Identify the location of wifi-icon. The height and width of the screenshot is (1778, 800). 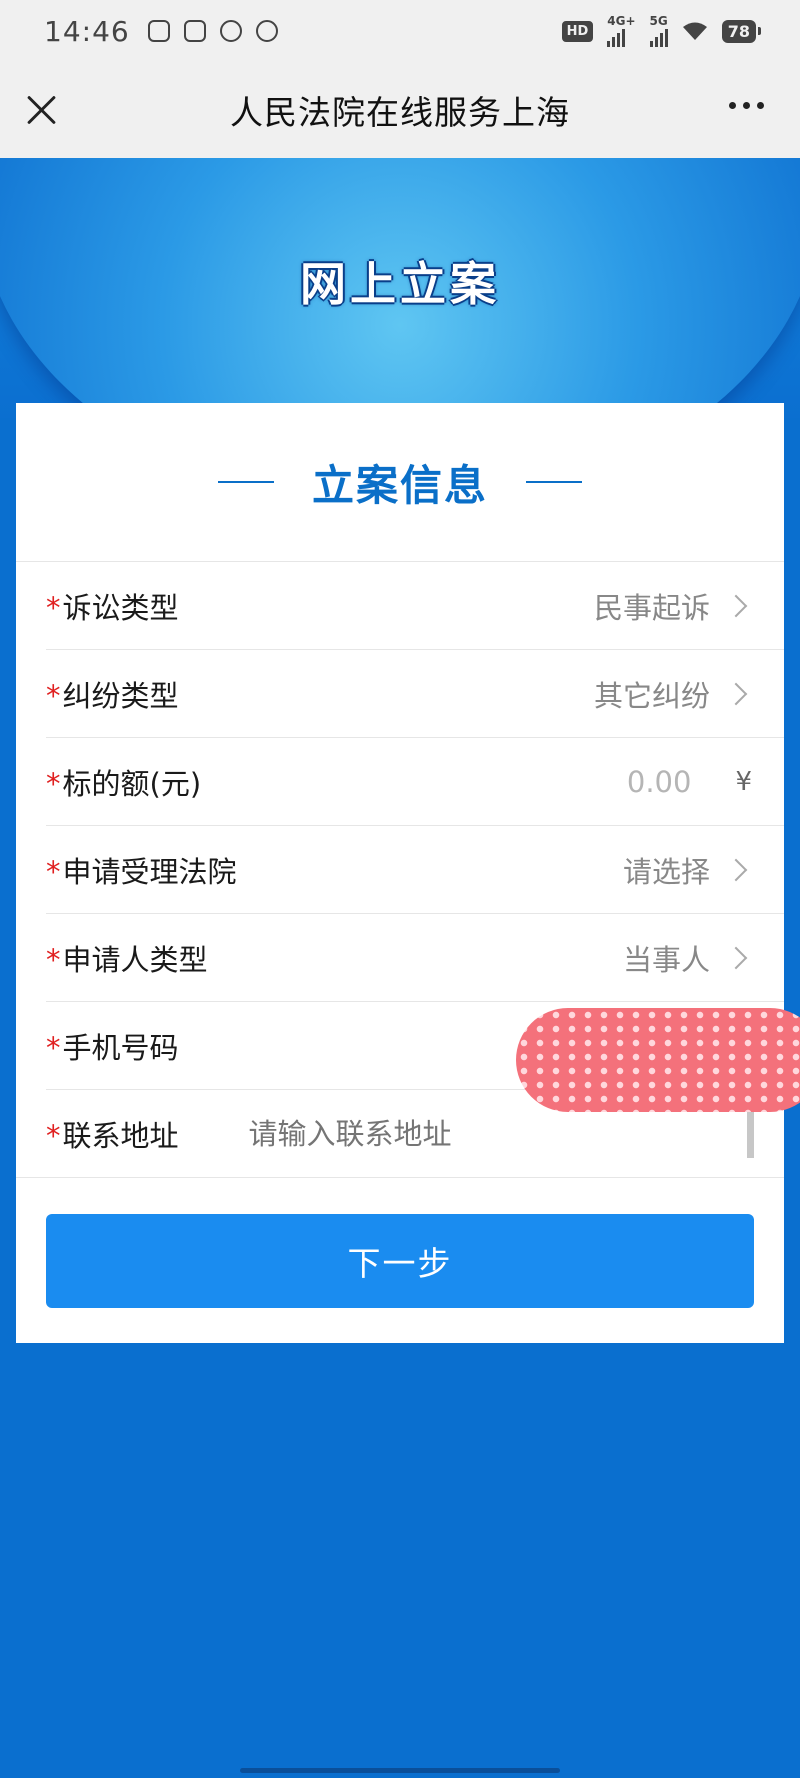
(694, 31).